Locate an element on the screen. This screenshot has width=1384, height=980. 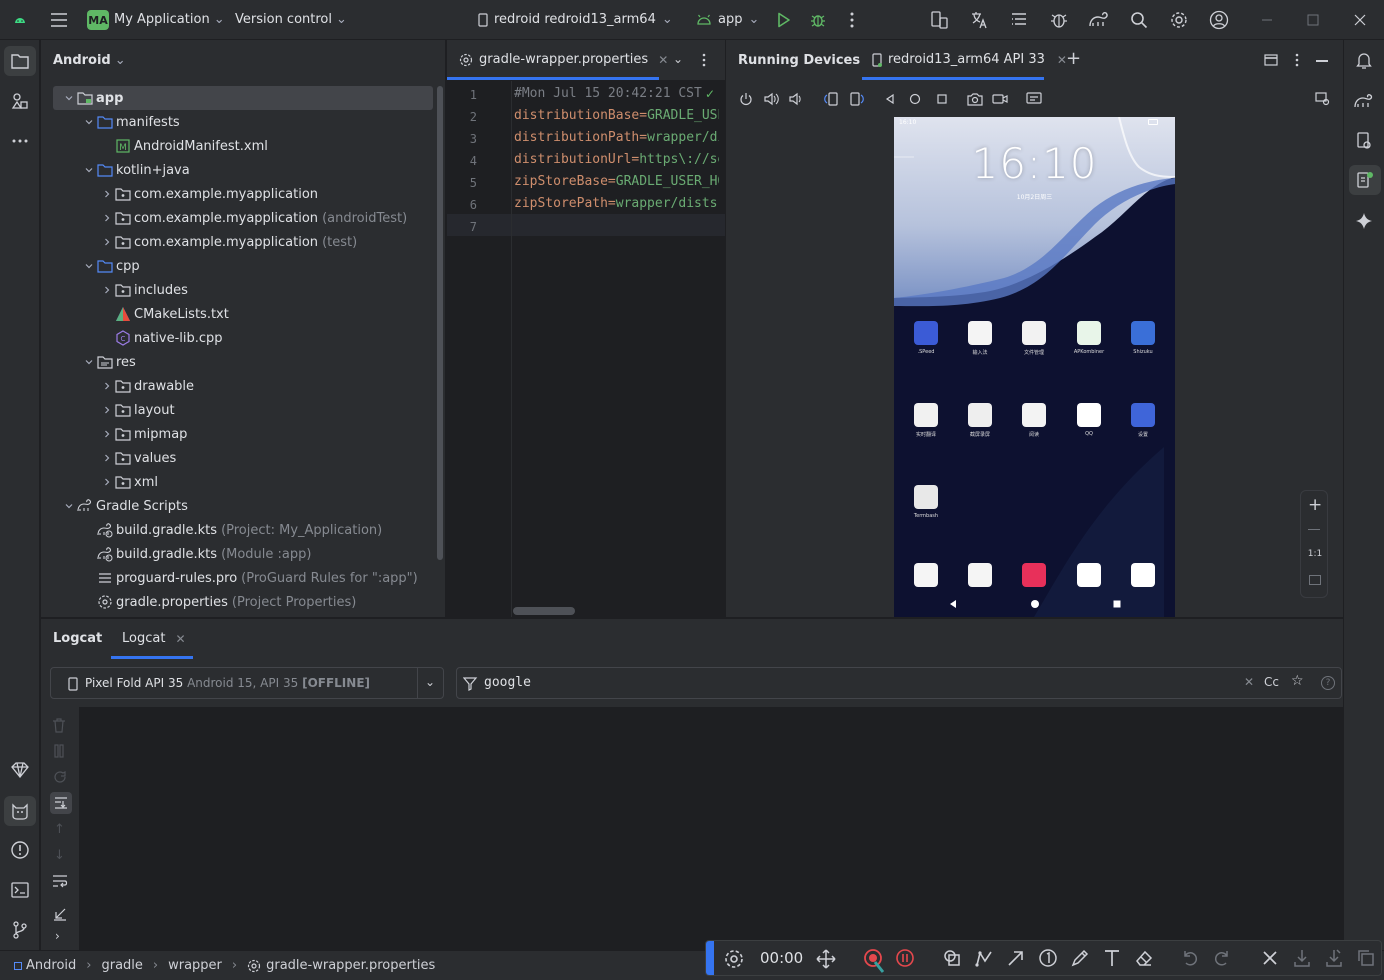
main-menu-icon is located at coordinates (59, 20).